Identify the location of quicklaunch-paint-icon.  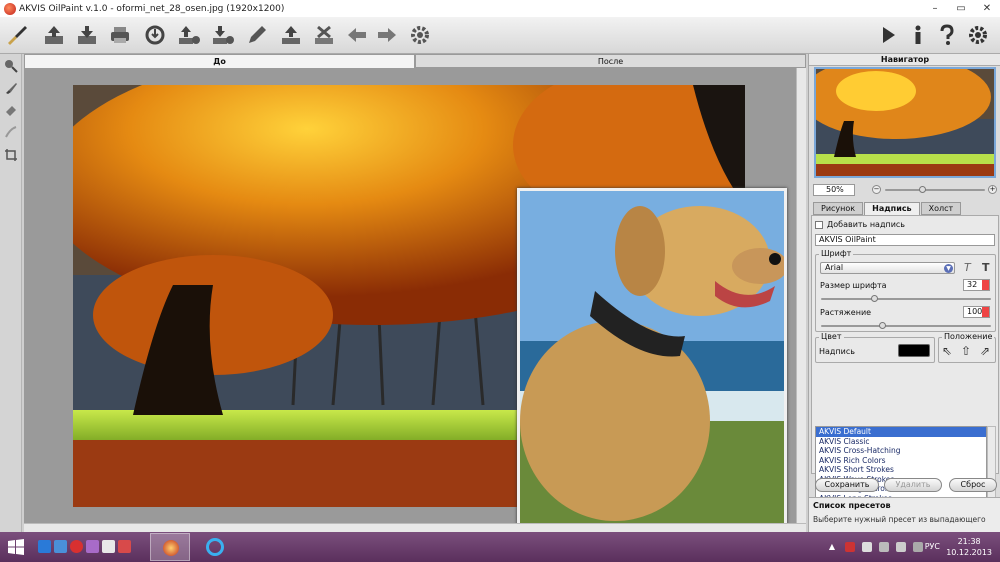
(92, 546).